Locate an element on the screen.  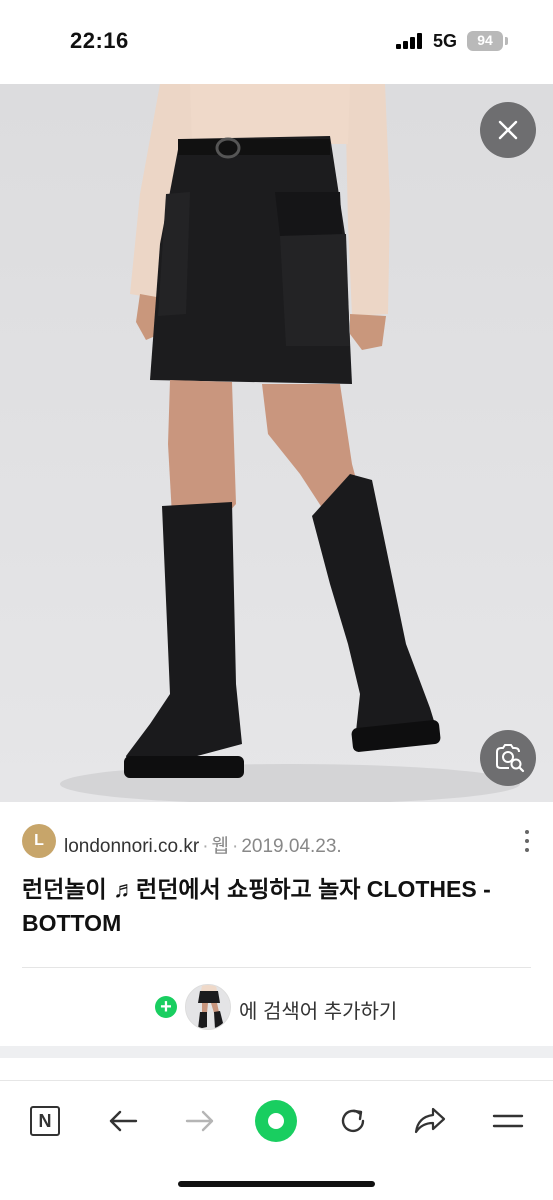
battery-cap is located at coordinates (506, 41).